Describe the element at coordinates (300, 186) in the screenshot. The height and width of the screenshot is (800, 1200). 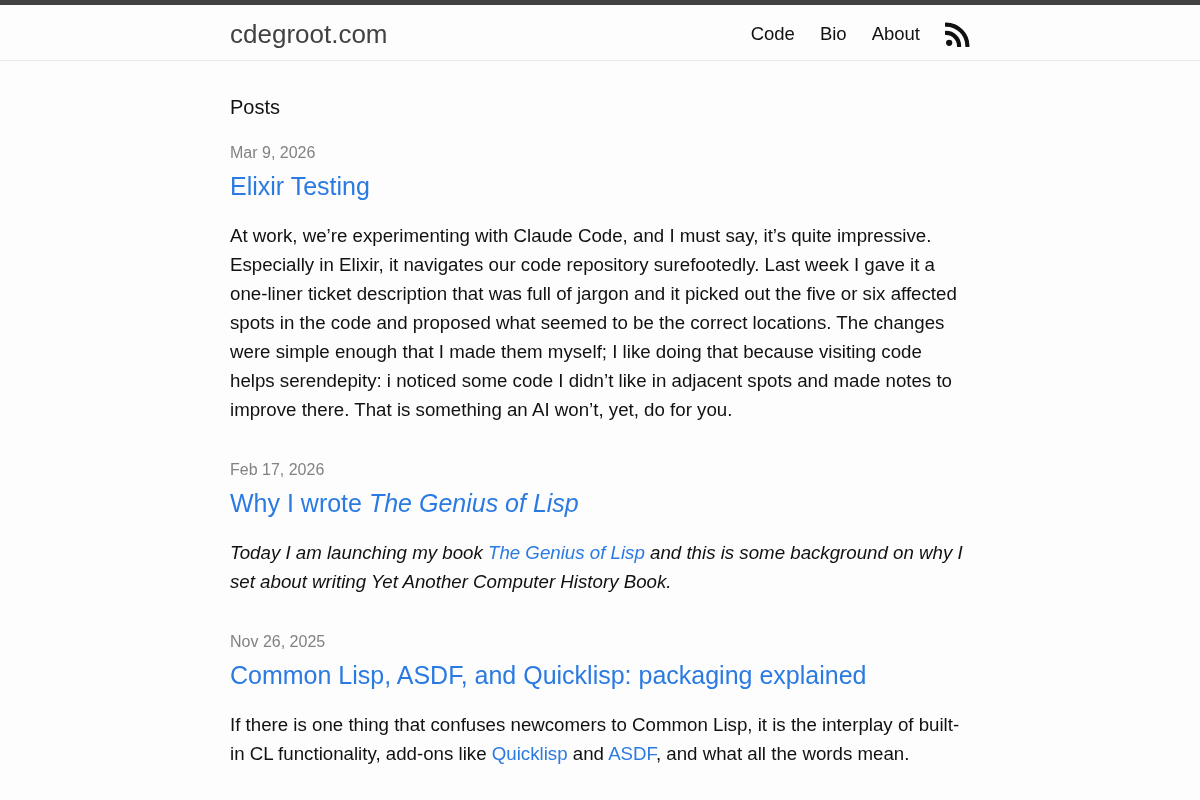
I see `post-title-link: Elixir Testing` at that location.